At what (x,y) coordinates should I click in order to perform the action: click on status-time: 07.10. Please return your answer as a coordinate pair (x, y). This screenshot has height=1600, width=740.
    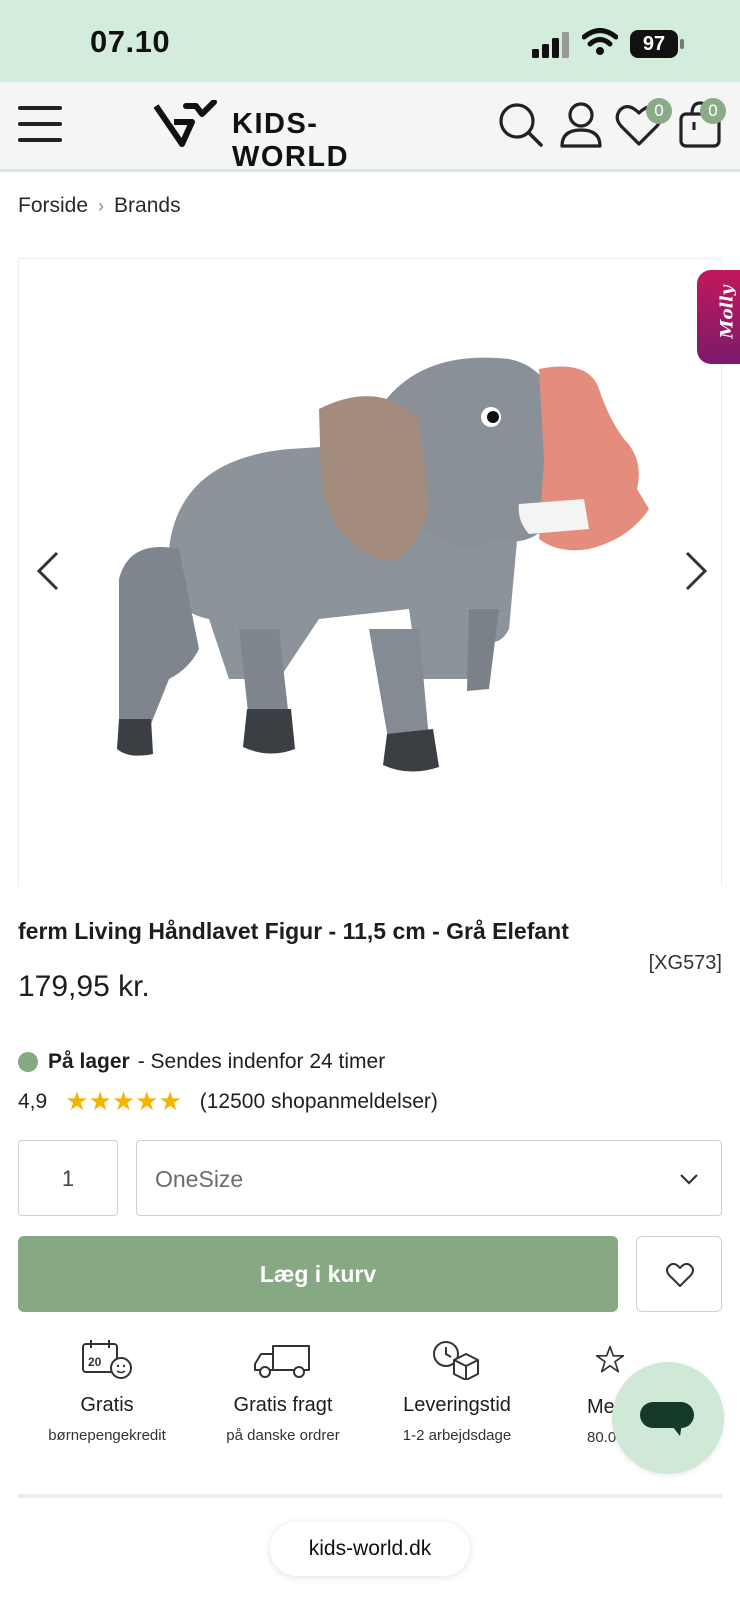
    Looking at the image, I should click on (130, 41).